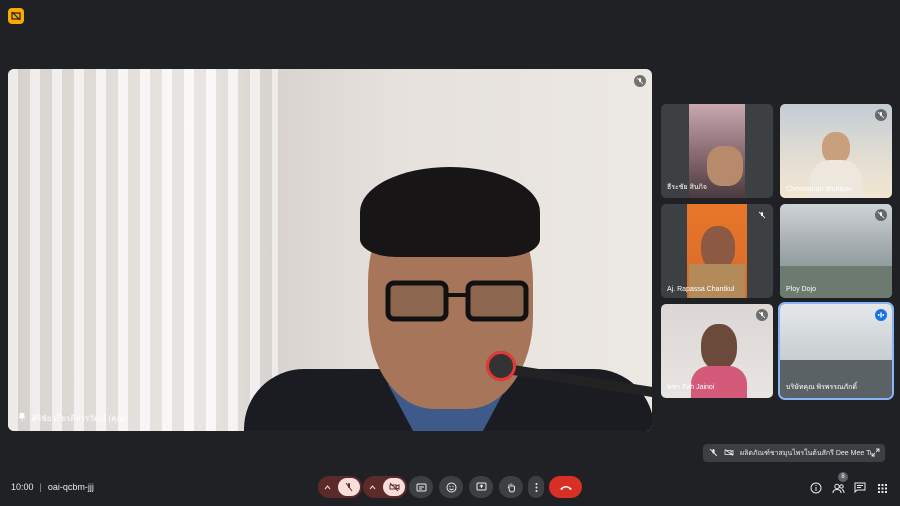 This screenshot has height=506, width=900. I want to click on participant-tile-2: Cheewanan Wuttipan, so click(836, 151).